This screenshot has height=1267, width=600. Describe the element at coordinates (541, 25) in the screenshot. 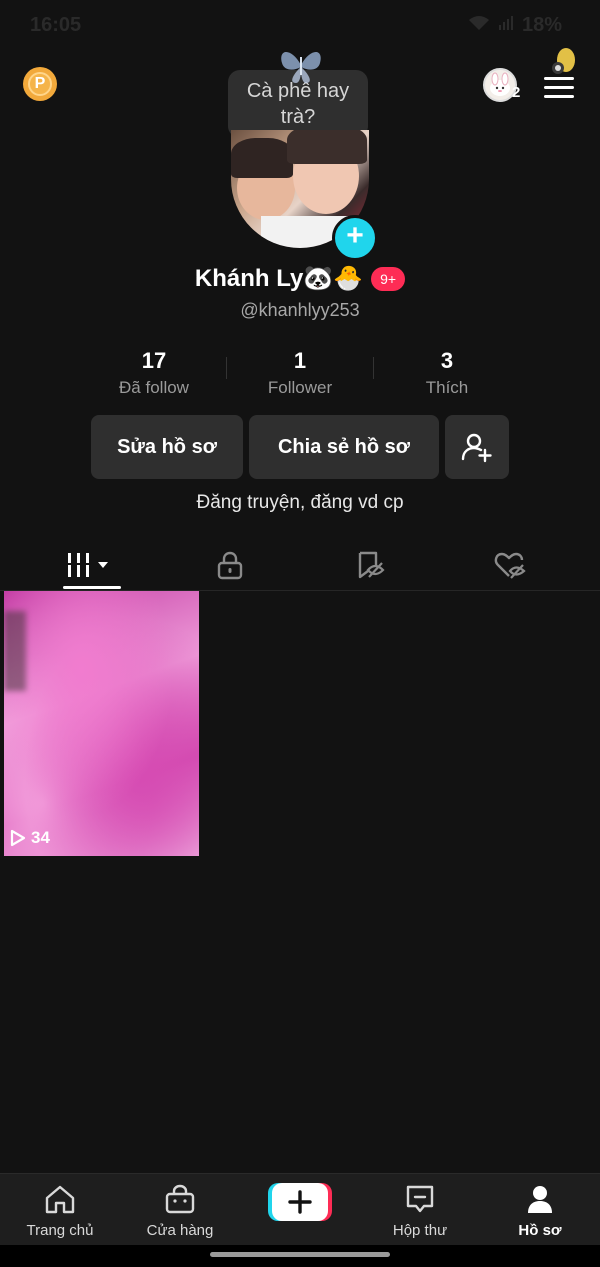

I see `battery-text: 18%` at that location.